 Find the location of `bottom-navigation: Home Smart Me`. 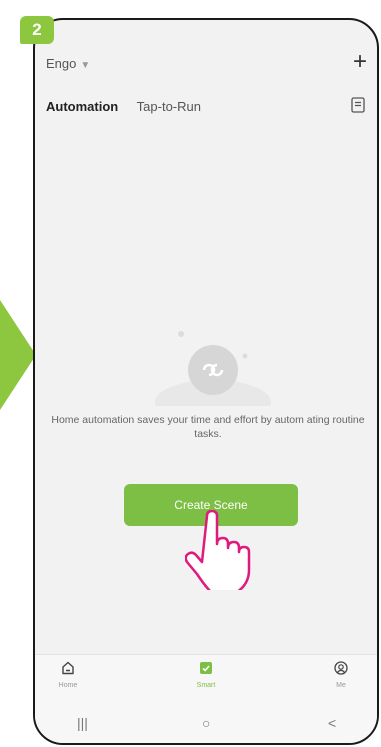

bottom-navigation: Home Smart Me is located at coordinates (206, 679).